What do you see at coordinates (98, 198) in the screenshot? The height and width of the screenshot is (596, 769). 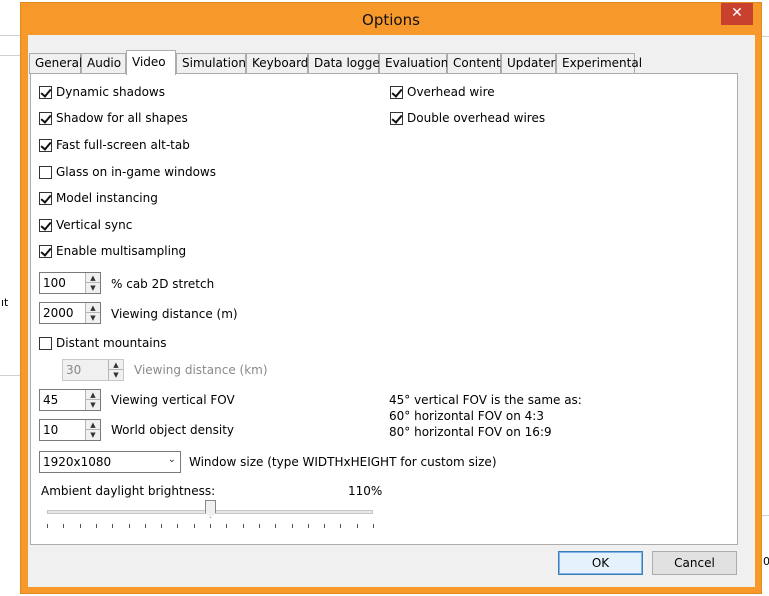 I see `model-instancing-checkbox: Model instancing` at bounding box center [98, 198].